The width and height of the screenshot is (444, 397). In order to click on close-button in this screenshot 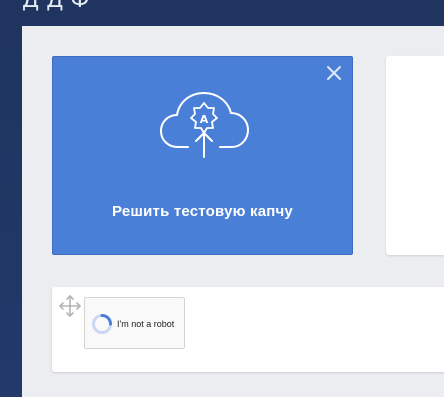, I will do `click(334, 73)`.